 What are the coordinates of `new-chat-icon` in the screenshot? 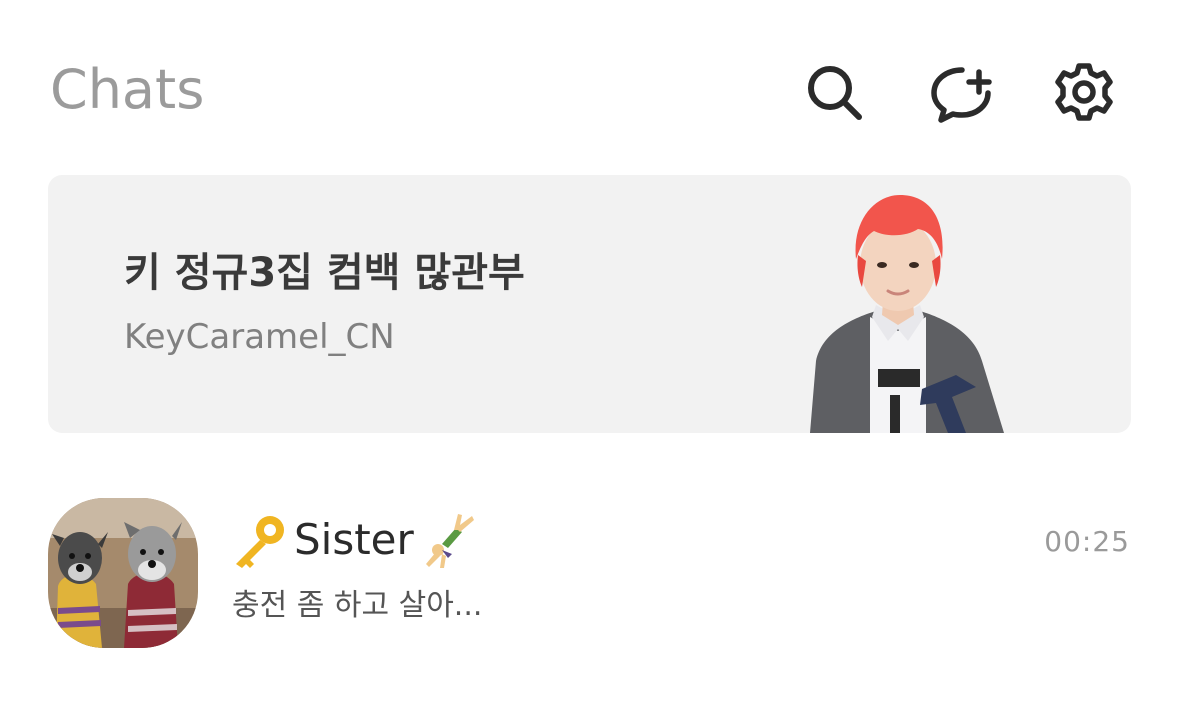 It's located at (961, 95).